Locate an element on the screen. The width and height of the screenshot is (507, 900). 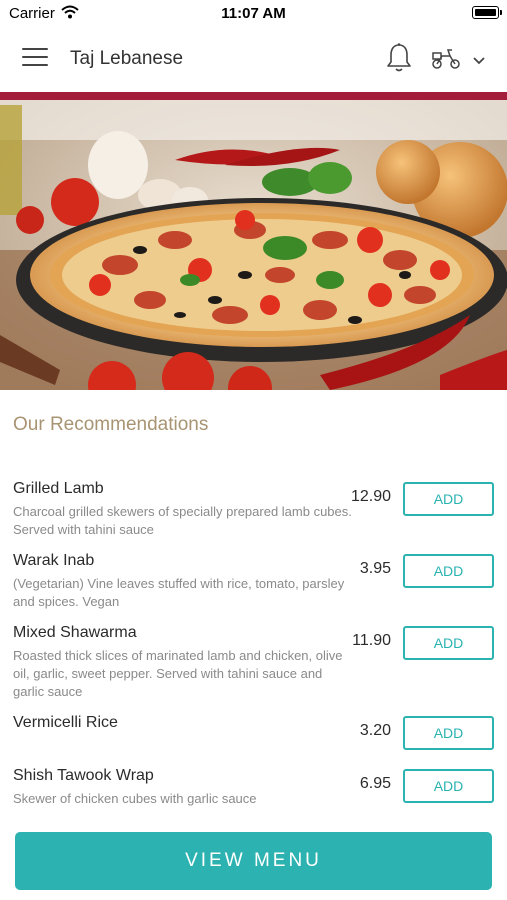
item-name: Mixed Shawarma is located at coordinates (75, 632).